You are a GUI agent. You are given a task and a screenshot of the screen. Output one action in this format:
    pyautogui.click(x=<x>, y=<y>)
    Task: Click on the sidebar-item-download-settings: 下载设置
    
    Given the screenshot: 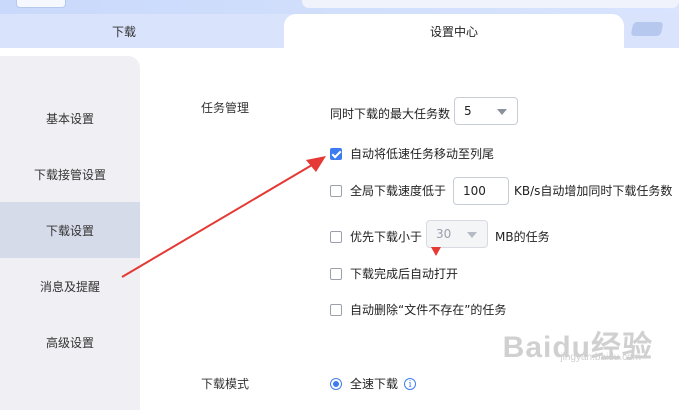 What is the action you would take?
    pyautogui.click(x=70, y=230)
    